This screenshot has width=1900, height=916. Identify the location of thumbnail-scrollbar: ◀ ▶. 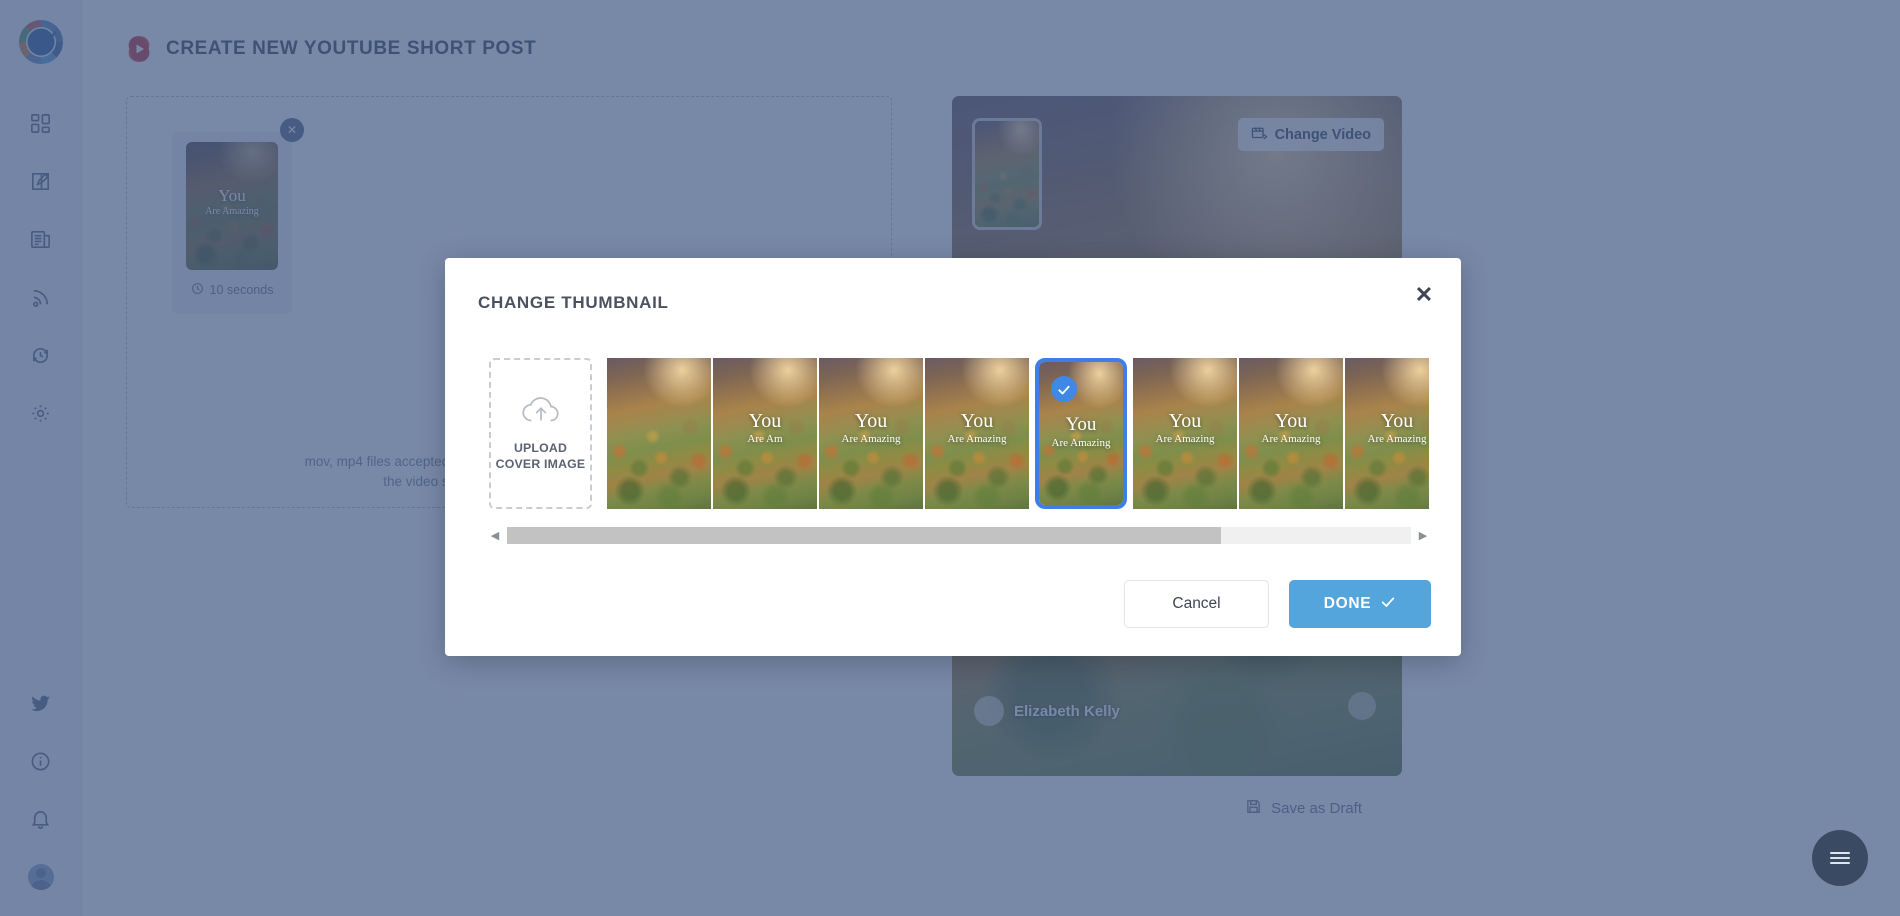
(959, 535).